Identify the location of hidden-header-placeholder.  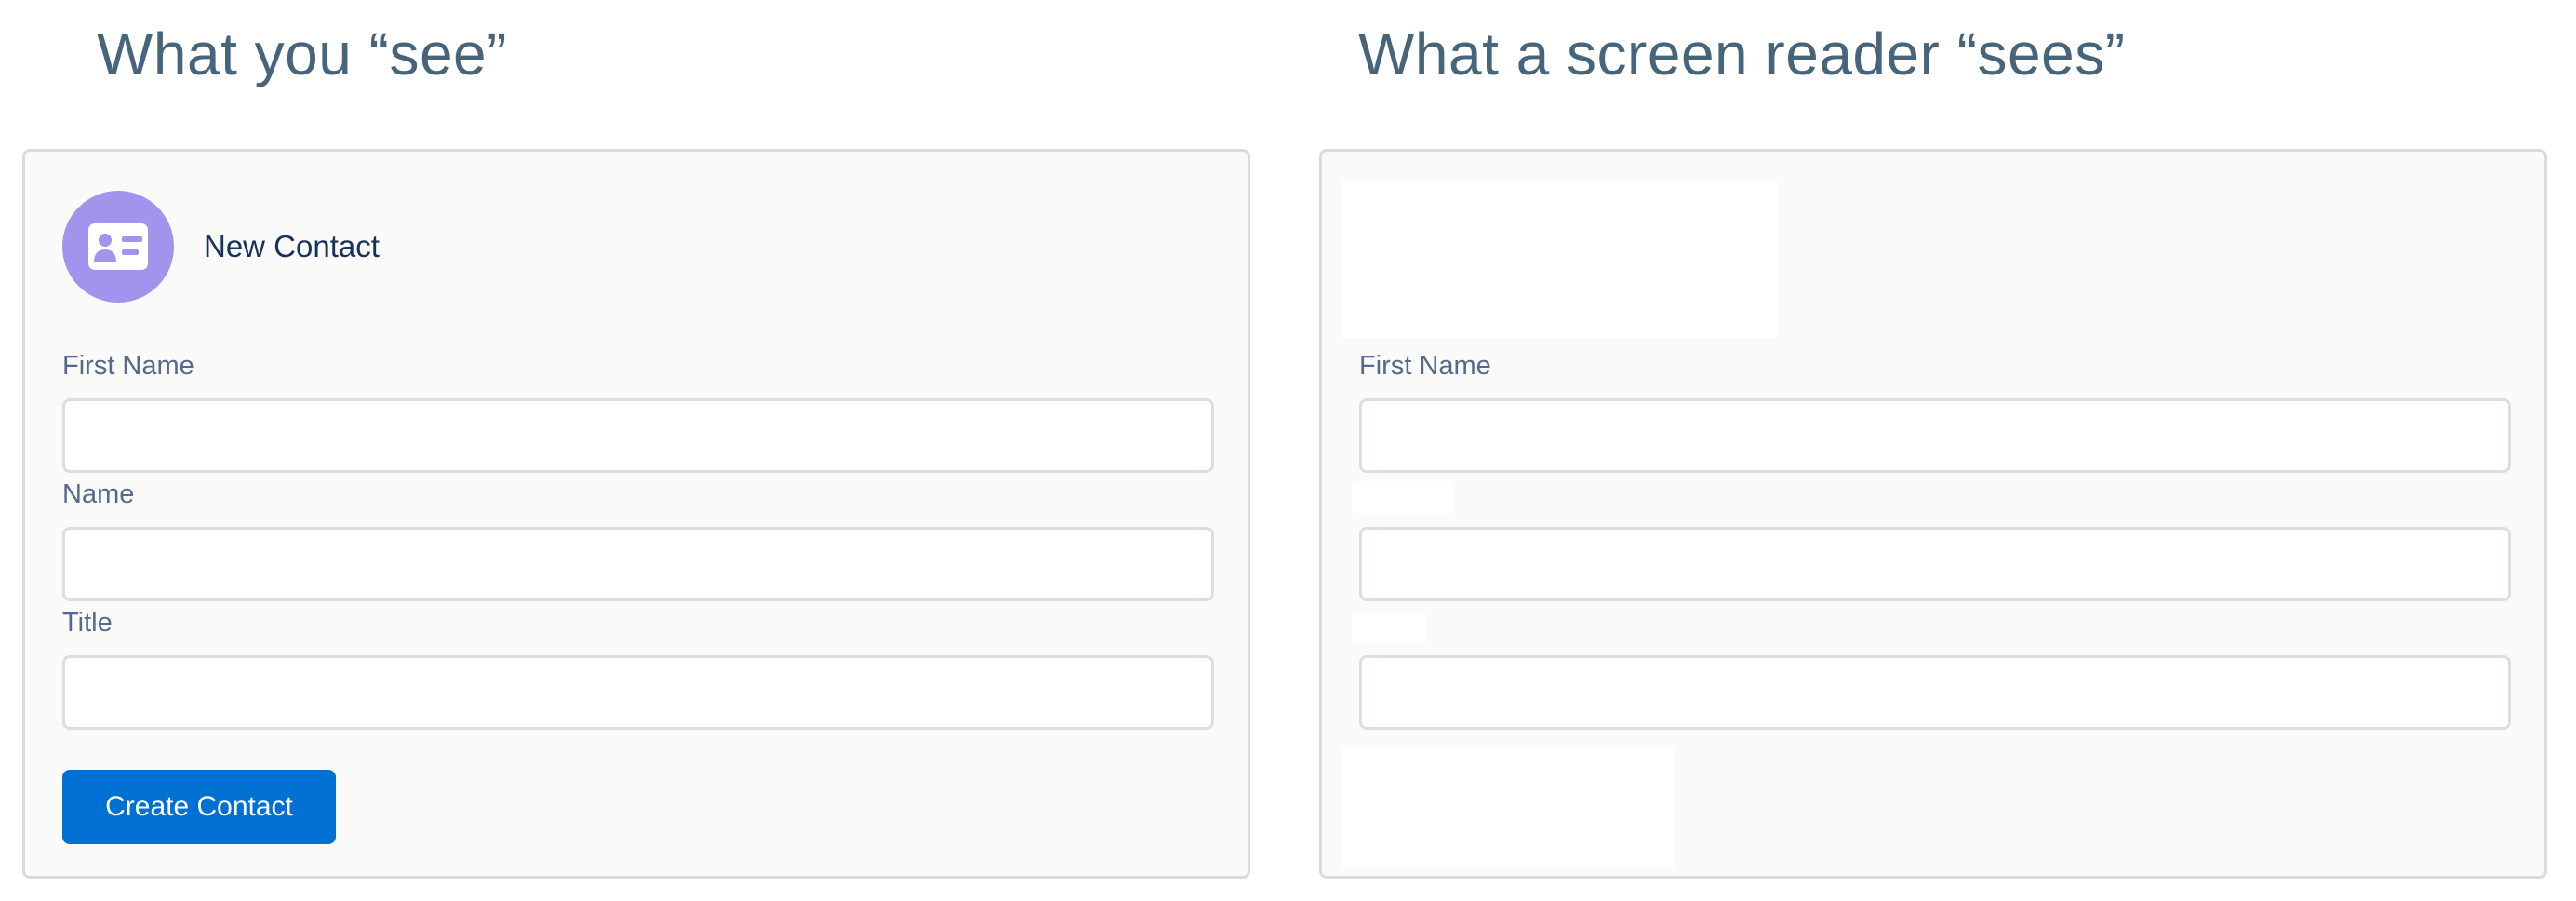
(1559, 259).